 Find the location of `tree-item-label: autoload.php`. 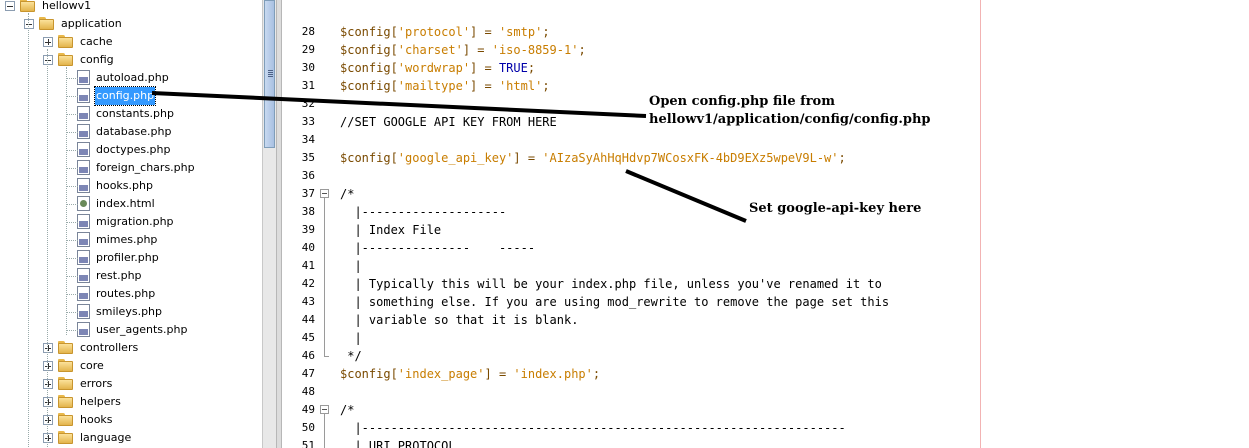

tree-item-label: autoload.php is located at coordinates (132, 77).